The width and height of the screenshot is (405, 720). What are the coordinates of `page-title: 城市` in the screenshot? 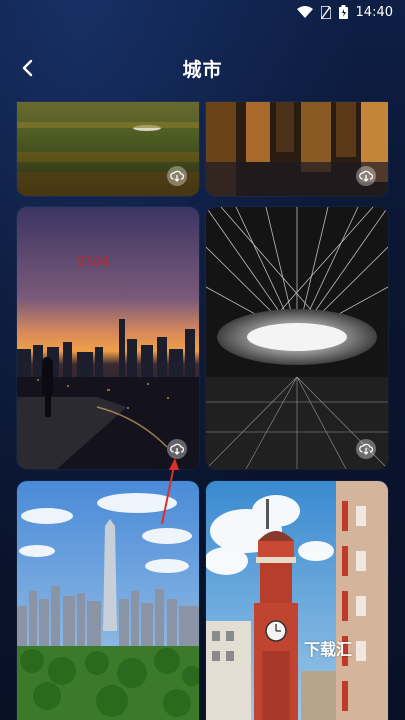 It's located at (202, 69).